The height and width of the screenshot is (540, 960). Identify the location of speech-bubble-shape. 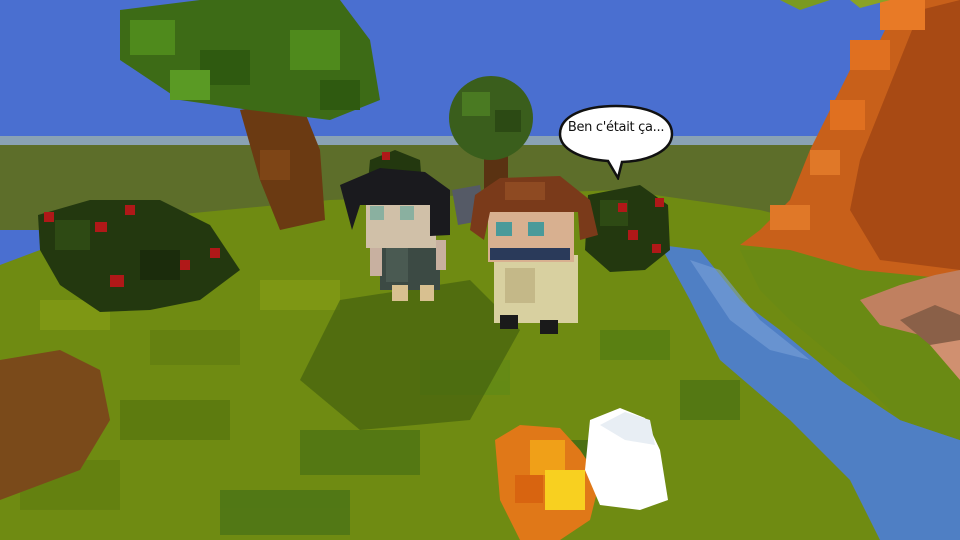
(616, 142).